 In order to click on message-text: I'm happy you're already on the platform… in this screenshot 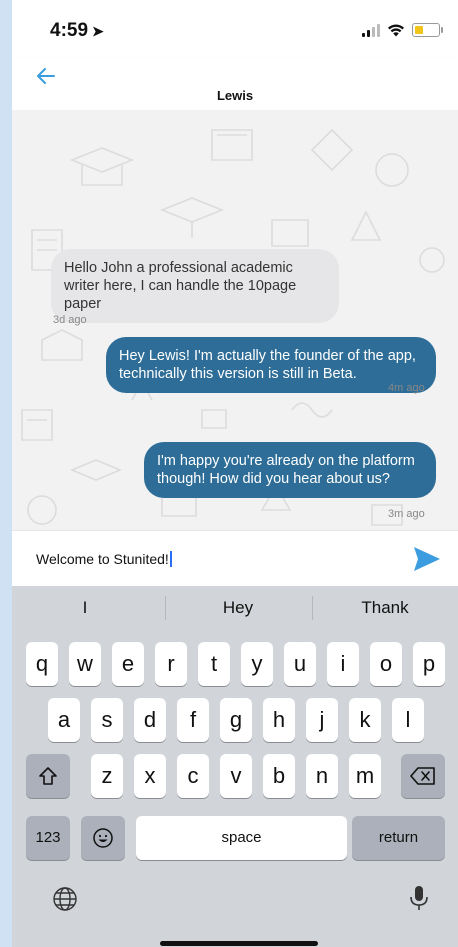, I will do `click(286, 470)`.